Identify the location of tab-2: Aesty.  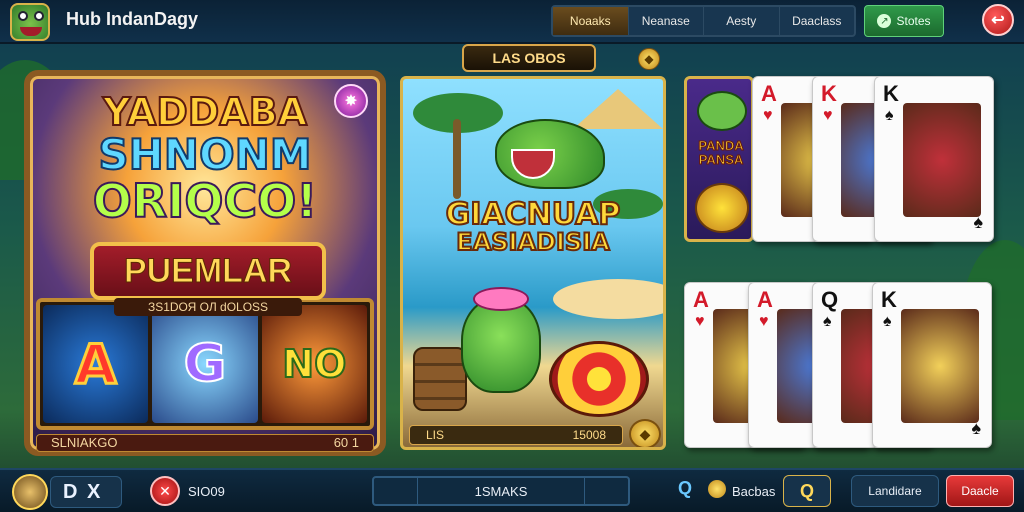
(742, 21).